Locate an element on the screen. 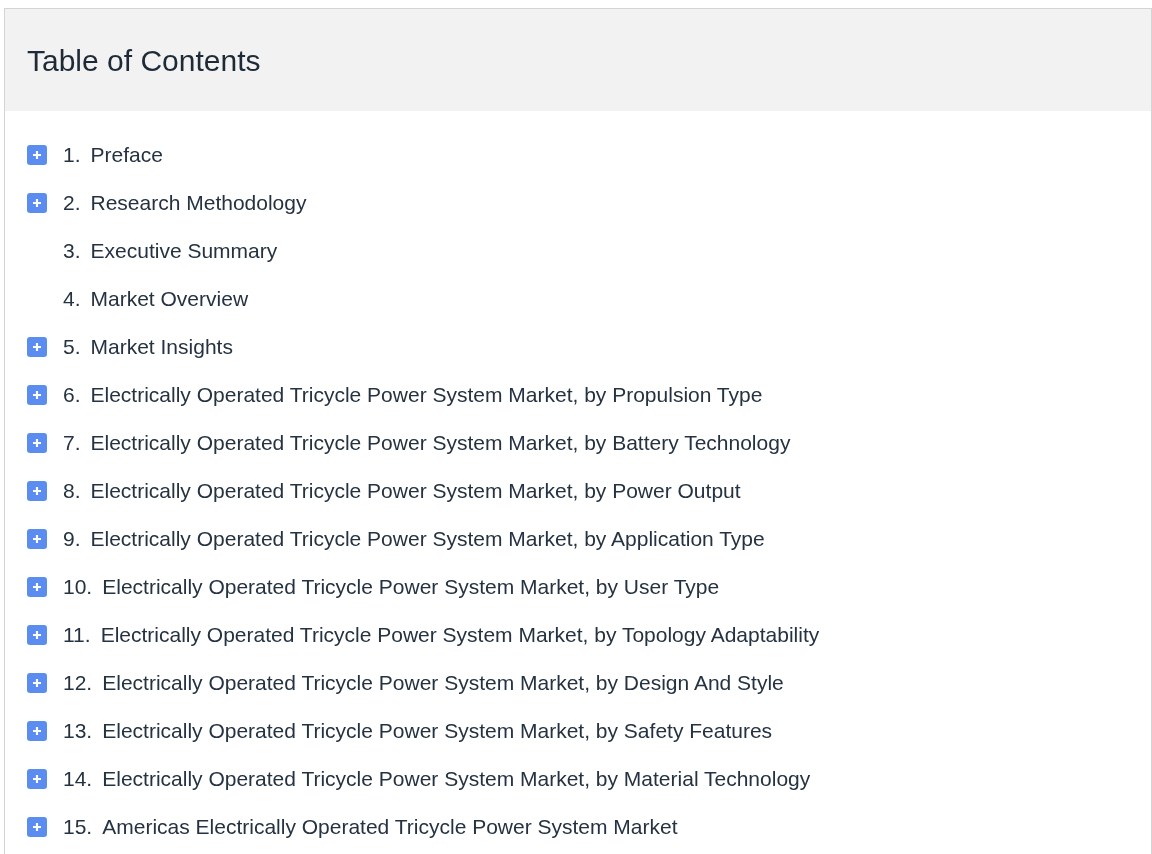 This screenshot has width=1152, height=854. section-number: 6. is located at coordinates (72, 395).